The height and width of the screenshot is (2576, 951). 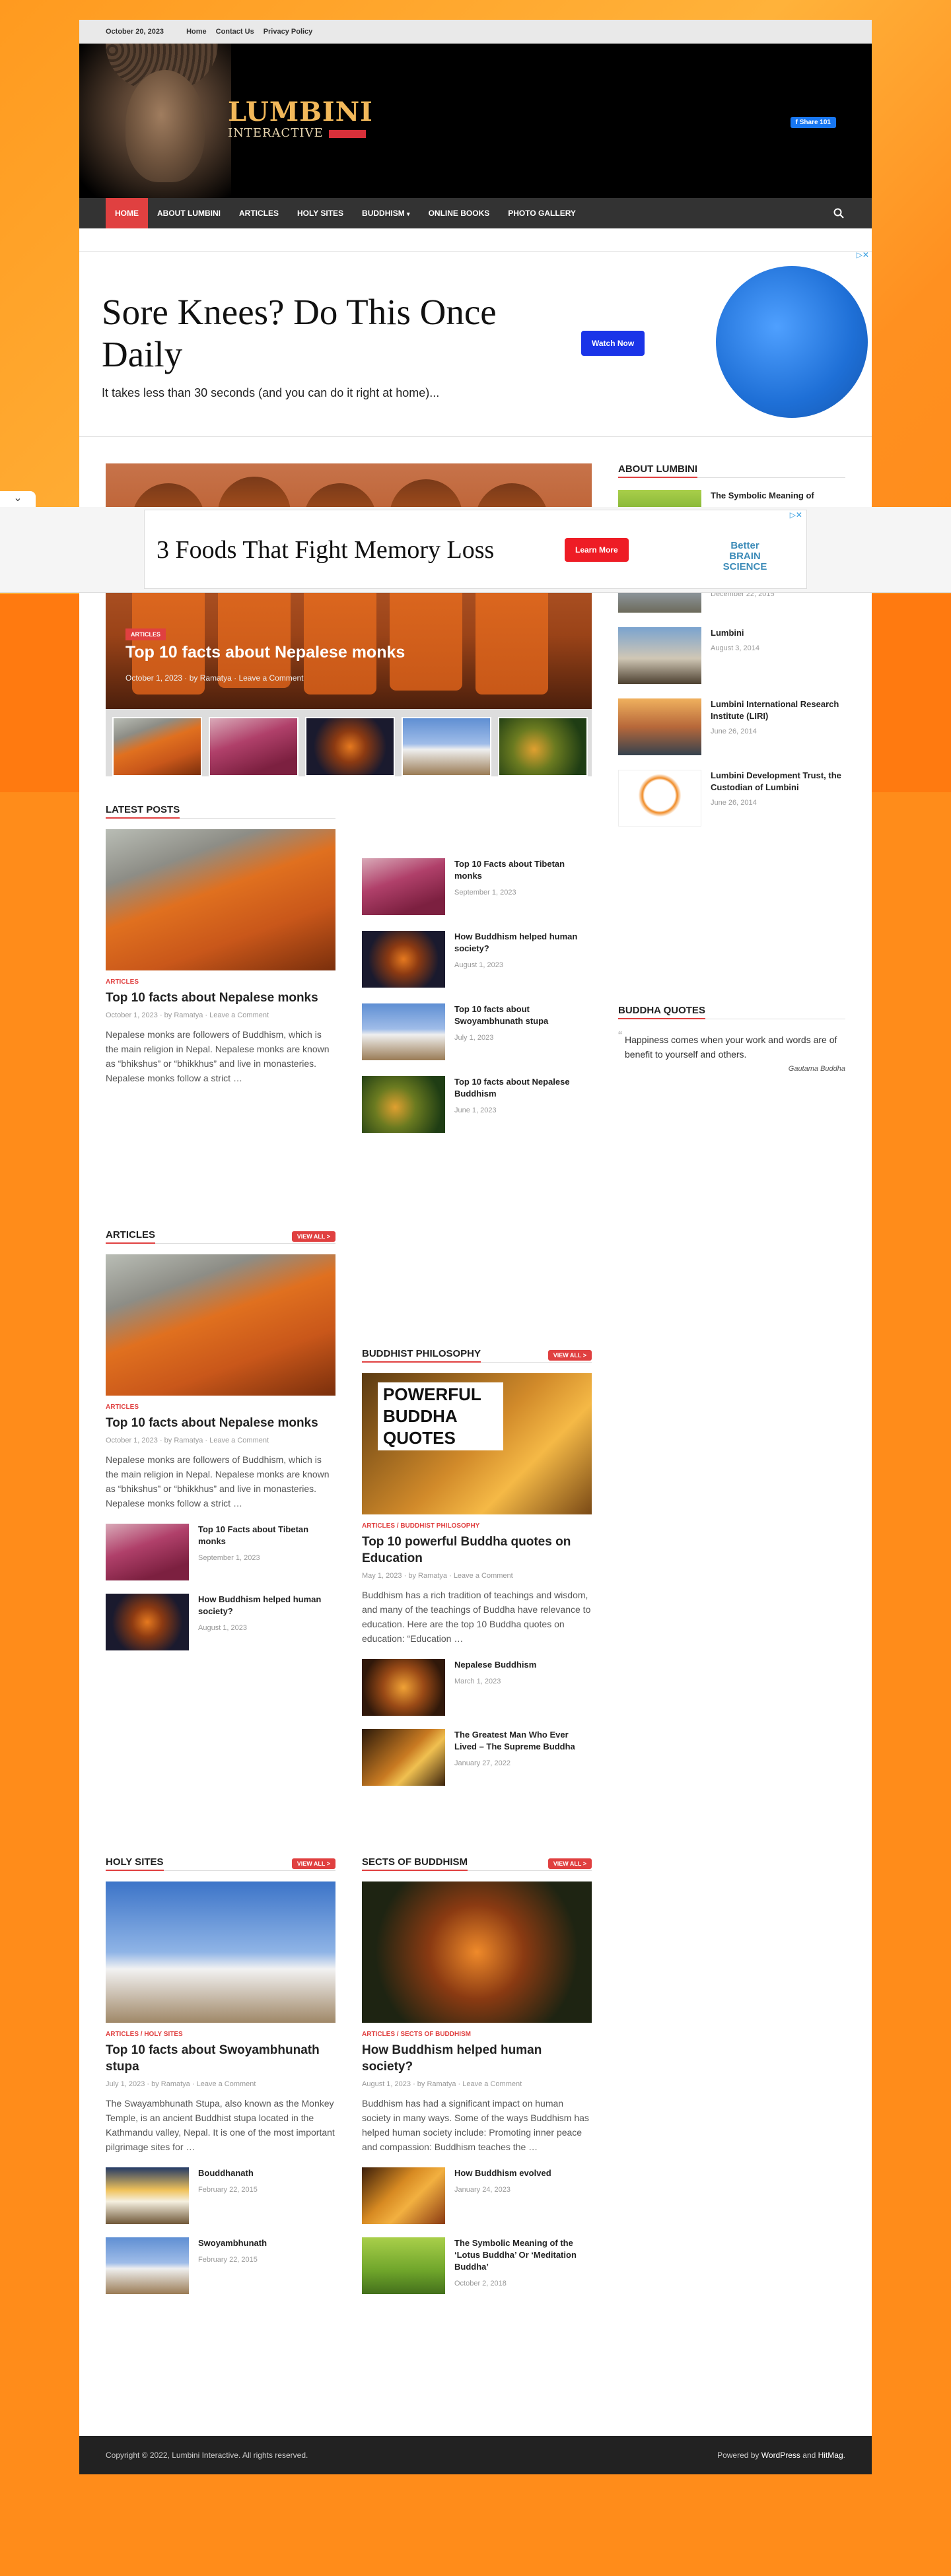 I want to click on top-link-contact: Contact Us, so click(x=235, y=32).